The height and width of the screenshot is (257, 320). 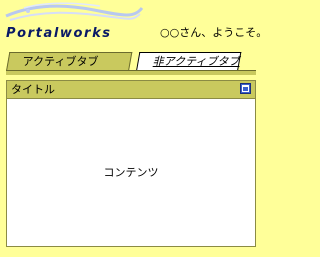 What do you see at coordinates (77, 21) in the screenshot?
I see `portalworks-logo: Portalworks` at bounding box center [77, 21].